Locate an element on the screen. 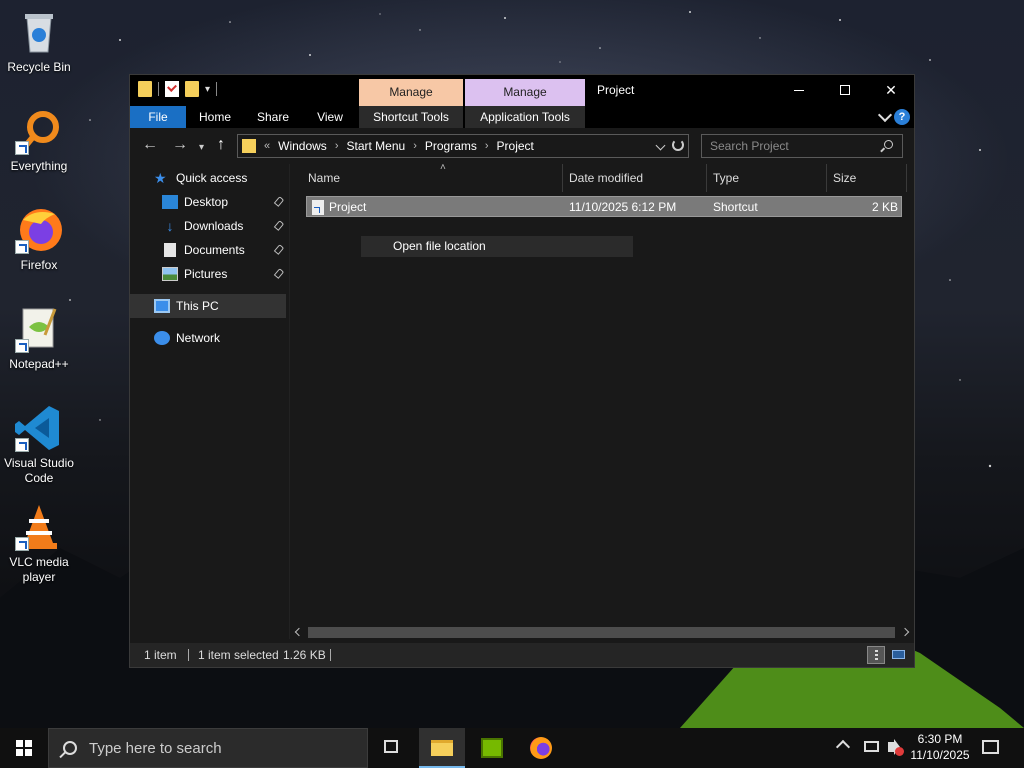 The image size is (1024, 768). column-header-date-modified: Date modified is located at coordinates (635, 178).